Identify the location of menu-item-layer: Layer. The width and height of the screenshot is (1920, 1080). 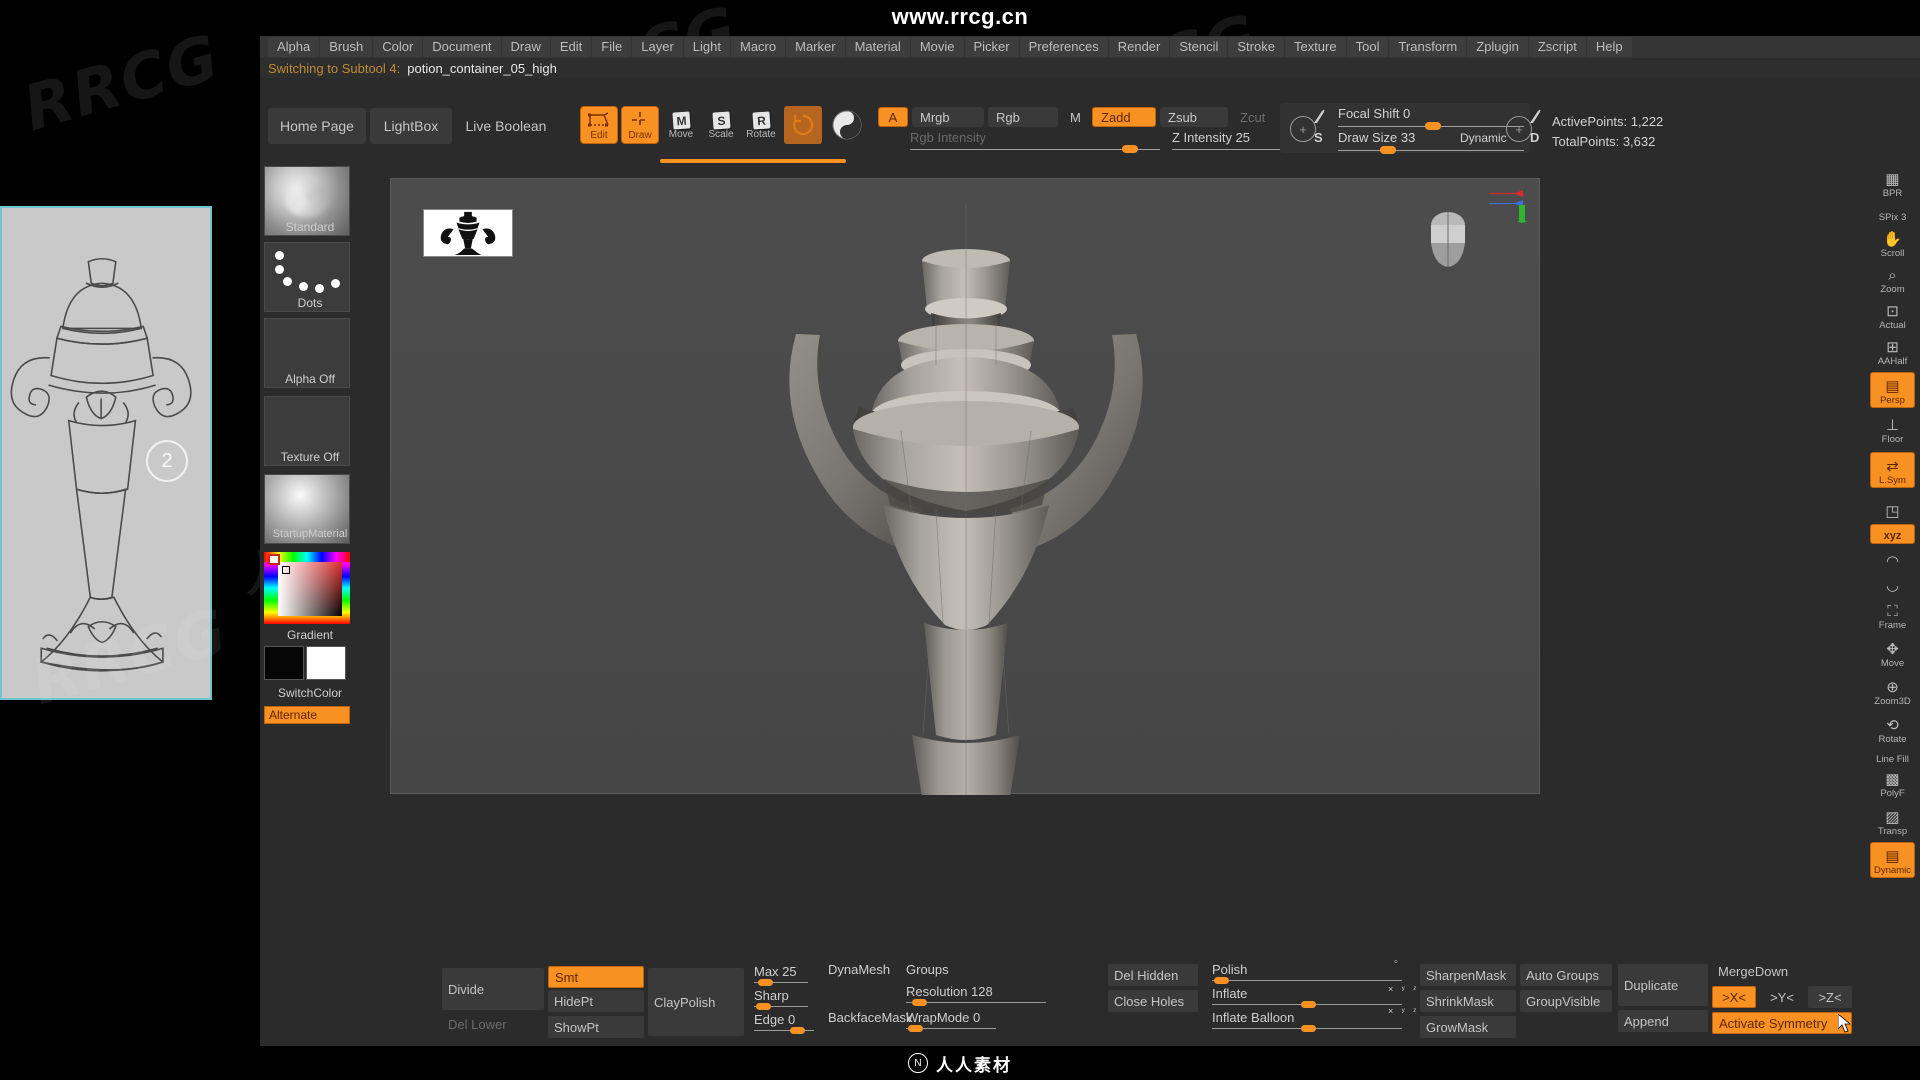
(657, 47).